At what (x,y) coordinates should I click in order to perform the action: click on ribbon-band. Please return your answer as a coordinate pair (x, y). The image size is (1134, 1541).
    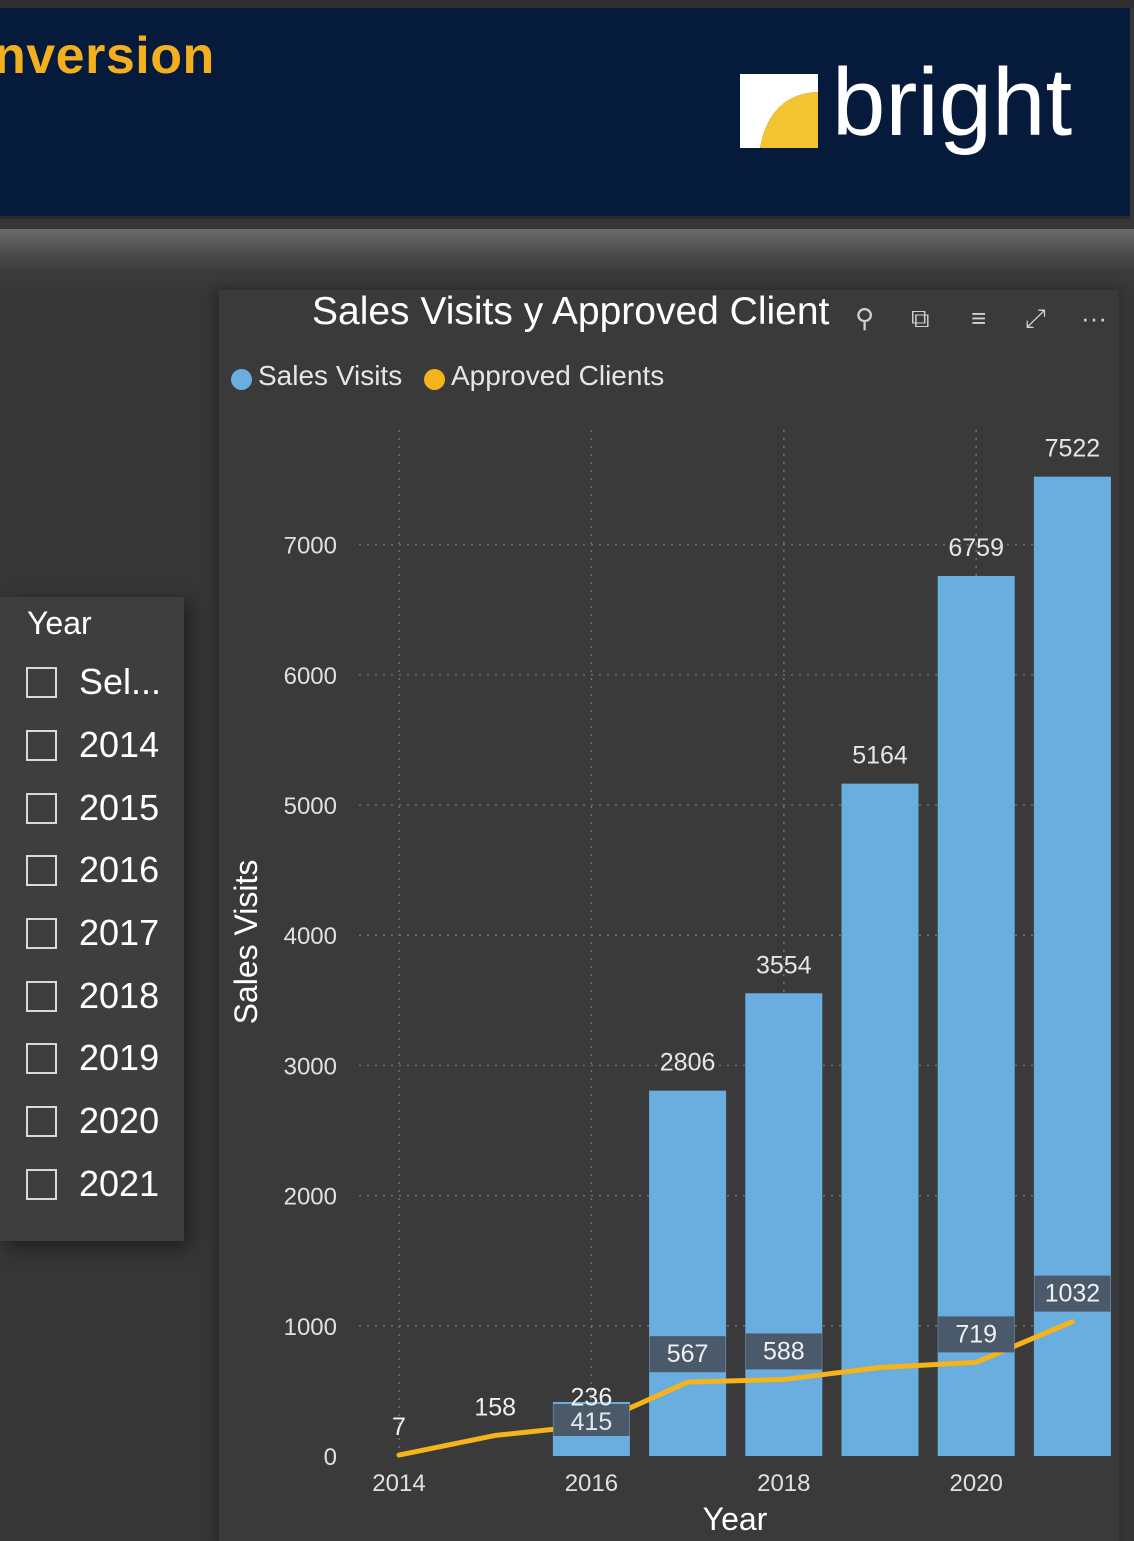
    Looking at the image, I should click on (567, 251).